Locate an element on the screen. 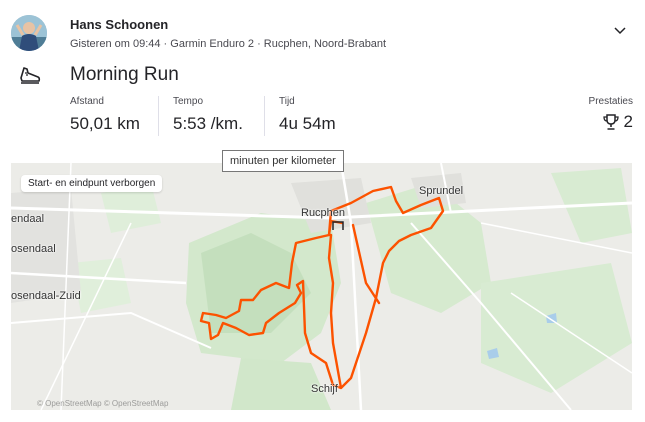  privacy-badge: Start- en eindpunt verborgen is located at coordinates (92, 183).